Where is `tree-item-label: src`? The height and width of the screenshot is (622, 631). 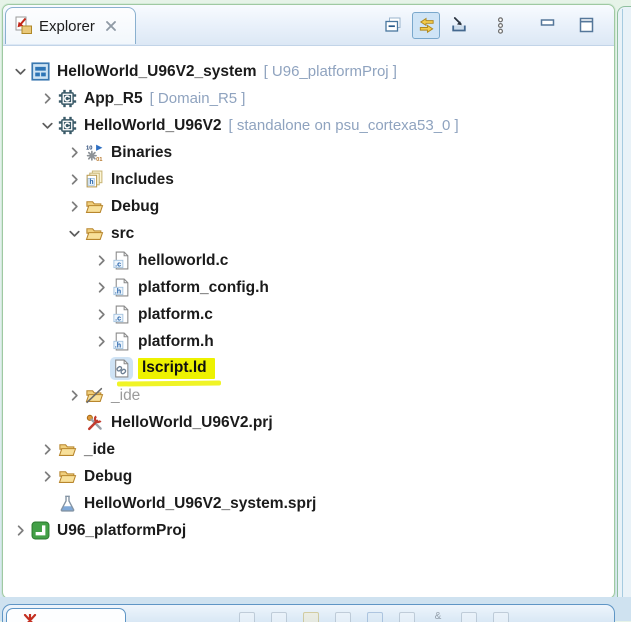
tree-item-label: src is located at coordinates (123, 233).